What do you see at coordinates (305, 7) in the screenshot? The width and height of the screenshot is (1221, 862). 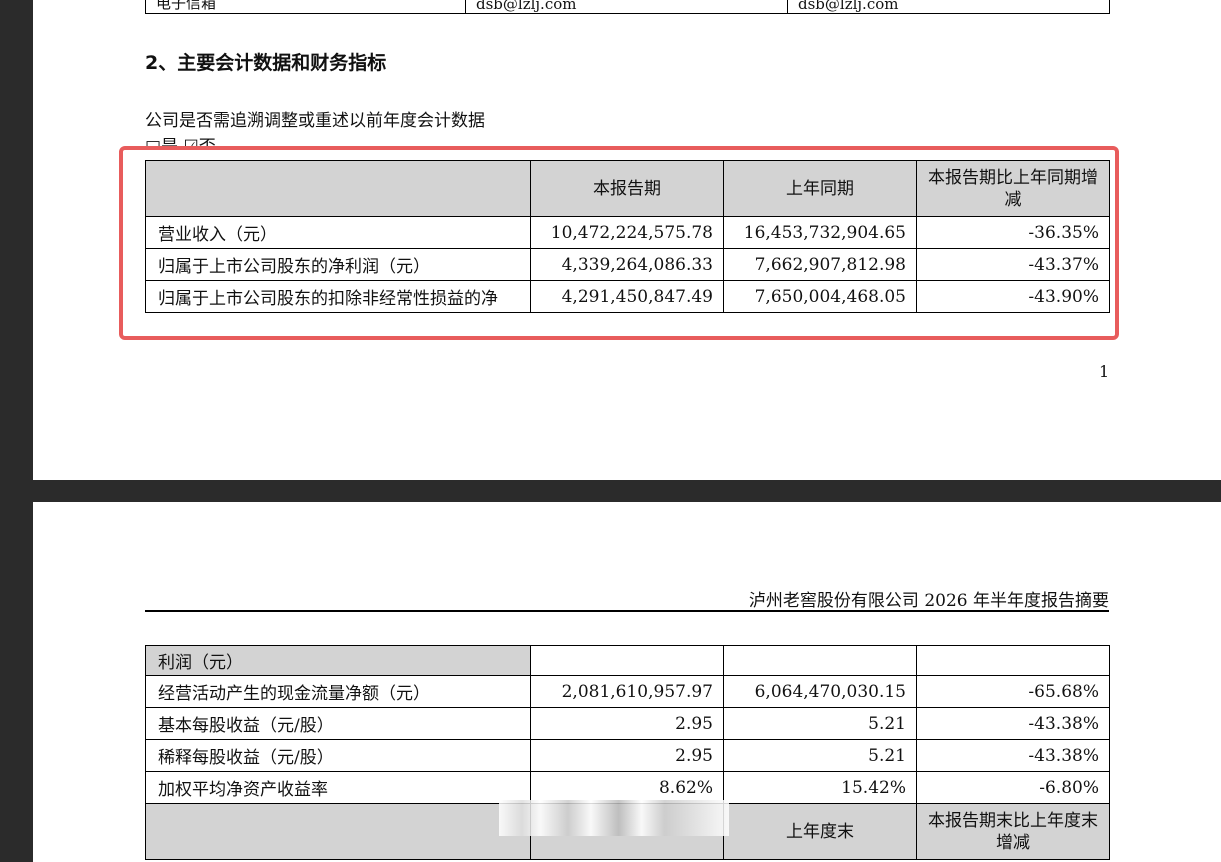 I see `email-label: 电子信箱` at bounding box center [305, 7].